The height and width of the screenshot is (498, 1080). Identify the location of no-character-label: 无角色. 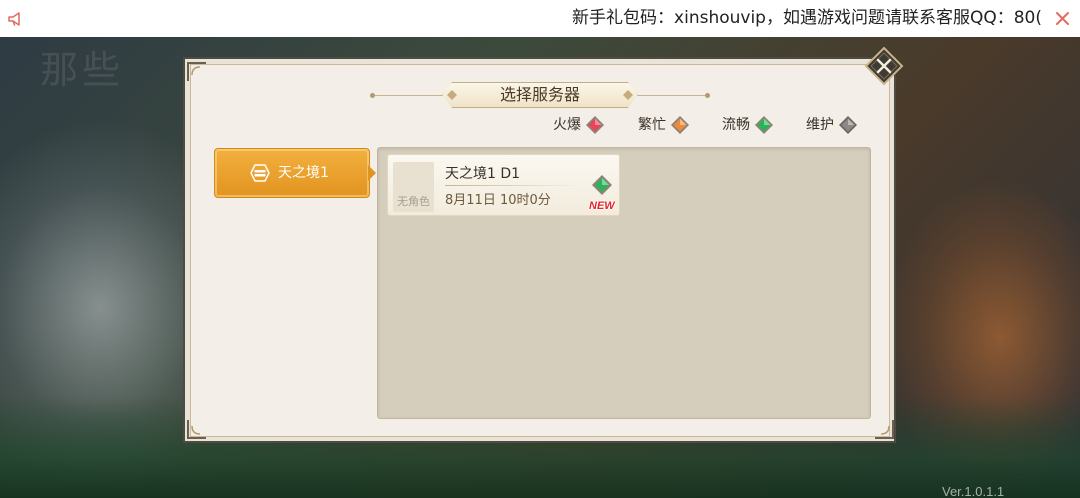
(413, 201).